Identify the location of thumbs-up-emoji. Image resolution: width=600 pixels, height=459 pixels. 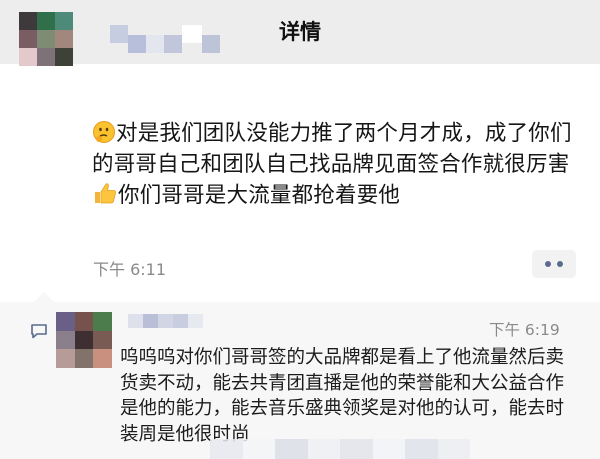
(105, 193).